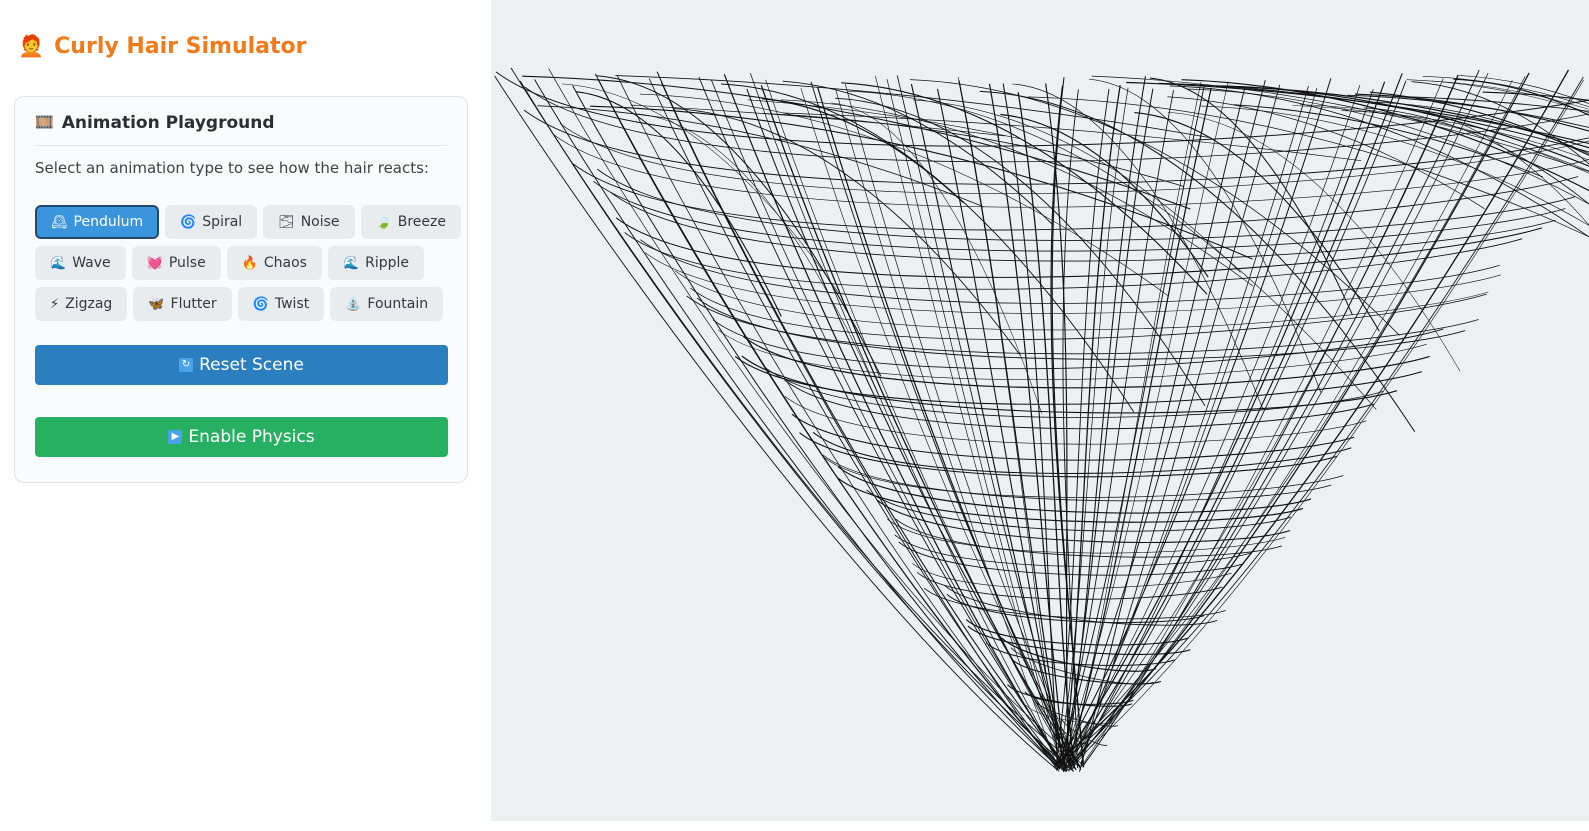  I want to click on animation-row-1: 🕰 Pendulum 🌀 Spiral 🌫 Noise 🍃 Breeze, so click(248, 222).